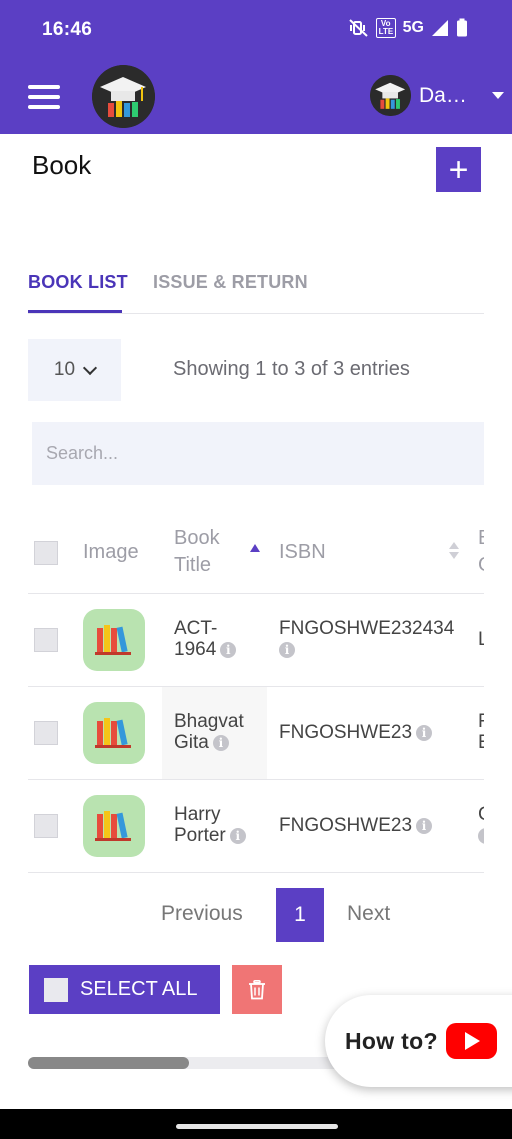  Describe the element at coordinates (481, 538) in the screenshot. I see `column-header-clipped-line1: B` at that location.